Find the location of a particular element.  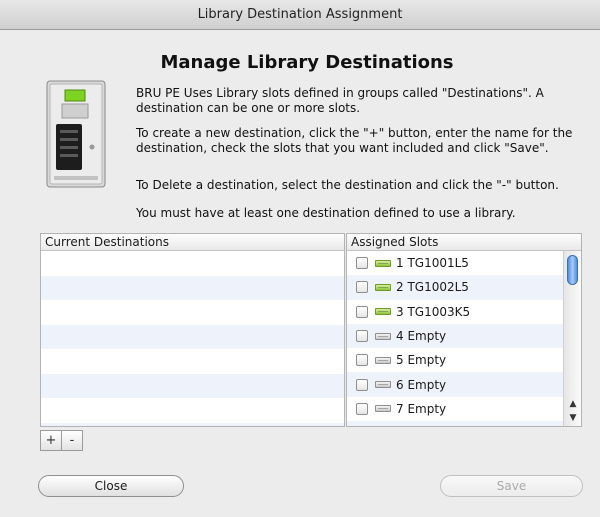

scroll-thumb is located at coordinates (572, 270).